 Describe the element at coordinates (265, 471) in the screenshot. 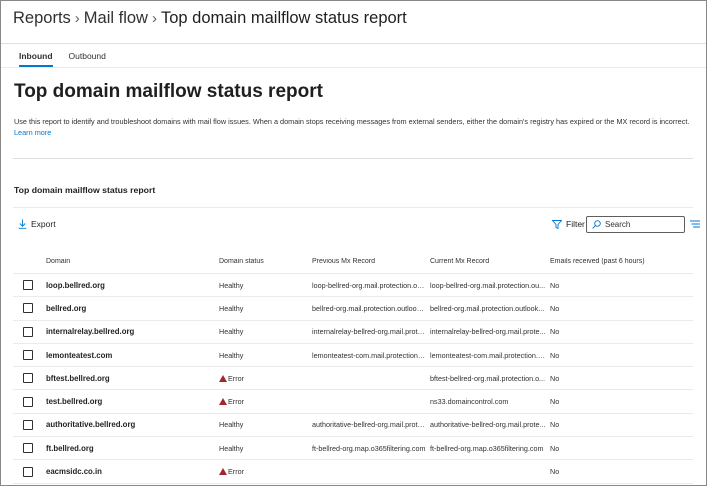

I see `domain-status: Error` at that location.